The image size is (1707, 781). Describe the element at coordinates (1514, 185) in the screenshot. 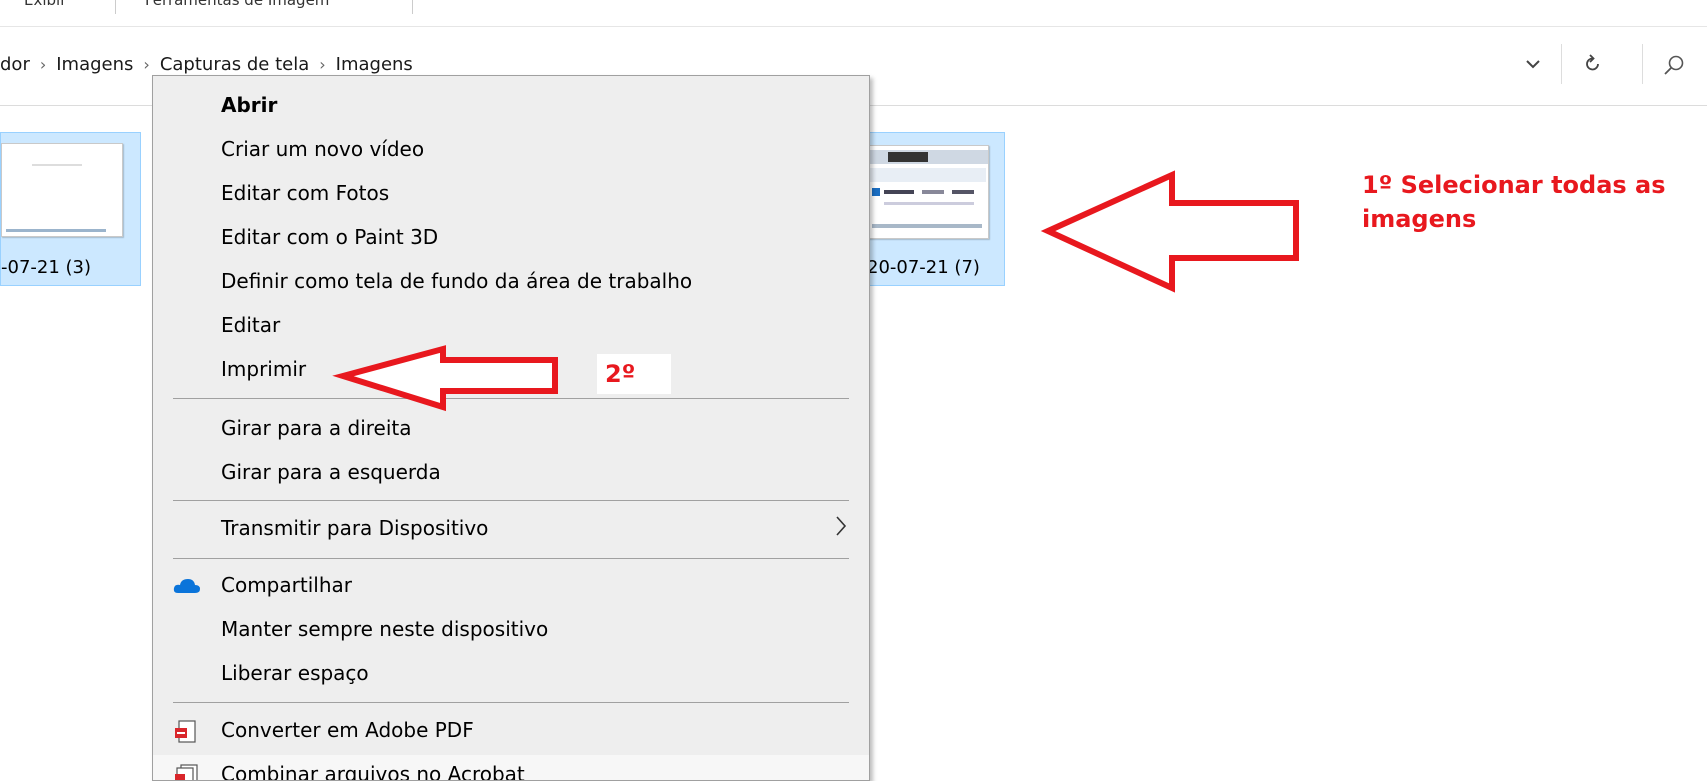

I see `annotation-step1-line: 1º Selecionar todas as` at that location.